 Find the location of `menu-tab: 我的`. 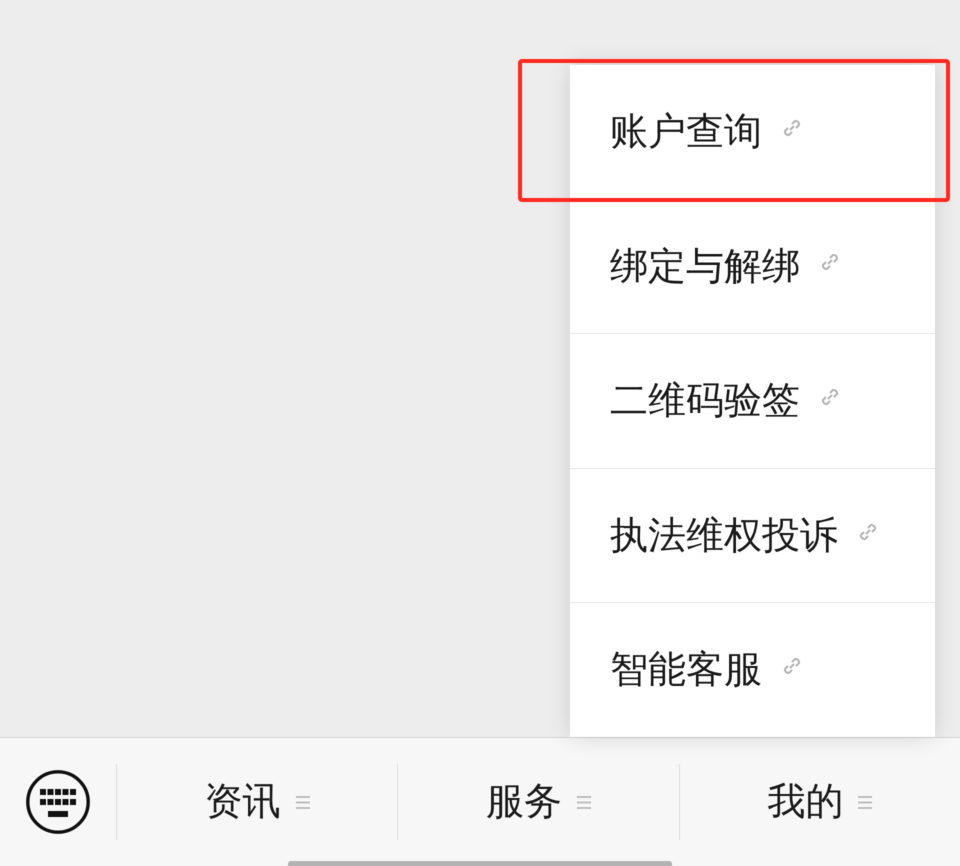

menu-tab: 我的 is located at coordinates (819, 802).